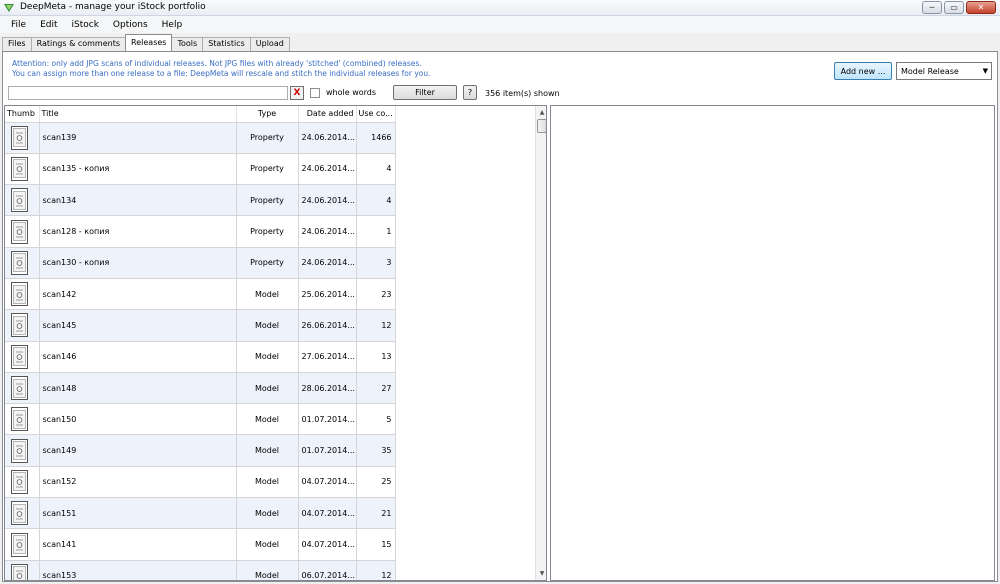  What do you see at coordinates (376, 419) in the screenshot?
I see `use-count-cell: 5` at bounding box center [376, 419].